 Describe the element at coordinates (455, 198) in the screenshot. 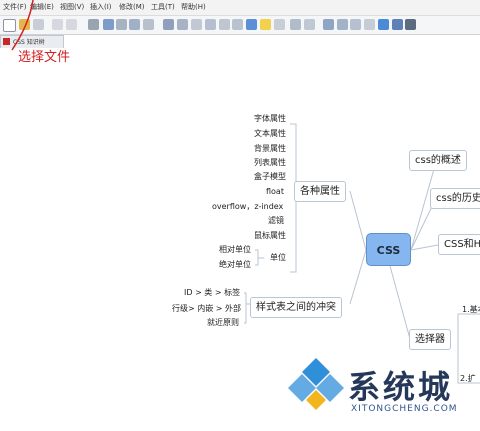

I see `branch-css-history: css的历史` at that location.